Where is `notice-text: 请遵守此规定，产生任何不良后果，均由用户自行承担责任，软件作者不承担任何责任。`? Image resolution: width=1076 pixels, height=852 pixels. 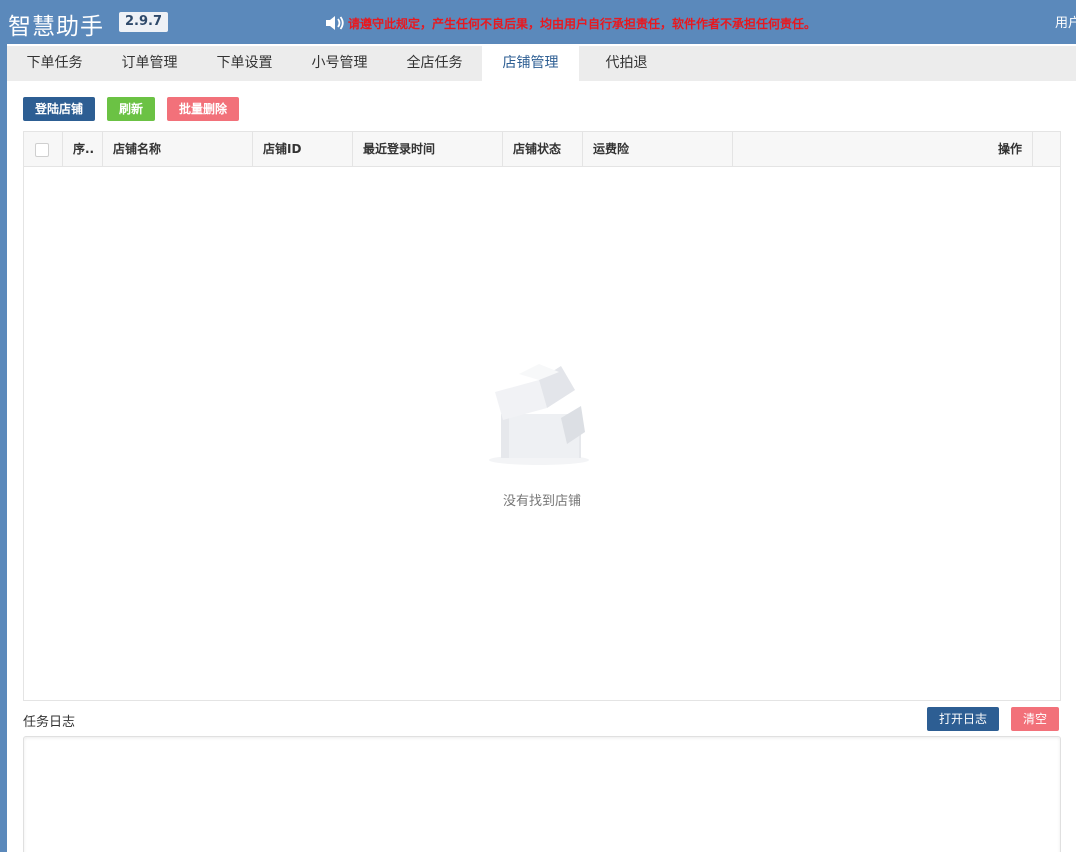
notice-text: 请遵守此规定，产生任何不良后果，均由用户自行承担责任，软件作者不承担任何责任。 is located at coordinates (582, 23).